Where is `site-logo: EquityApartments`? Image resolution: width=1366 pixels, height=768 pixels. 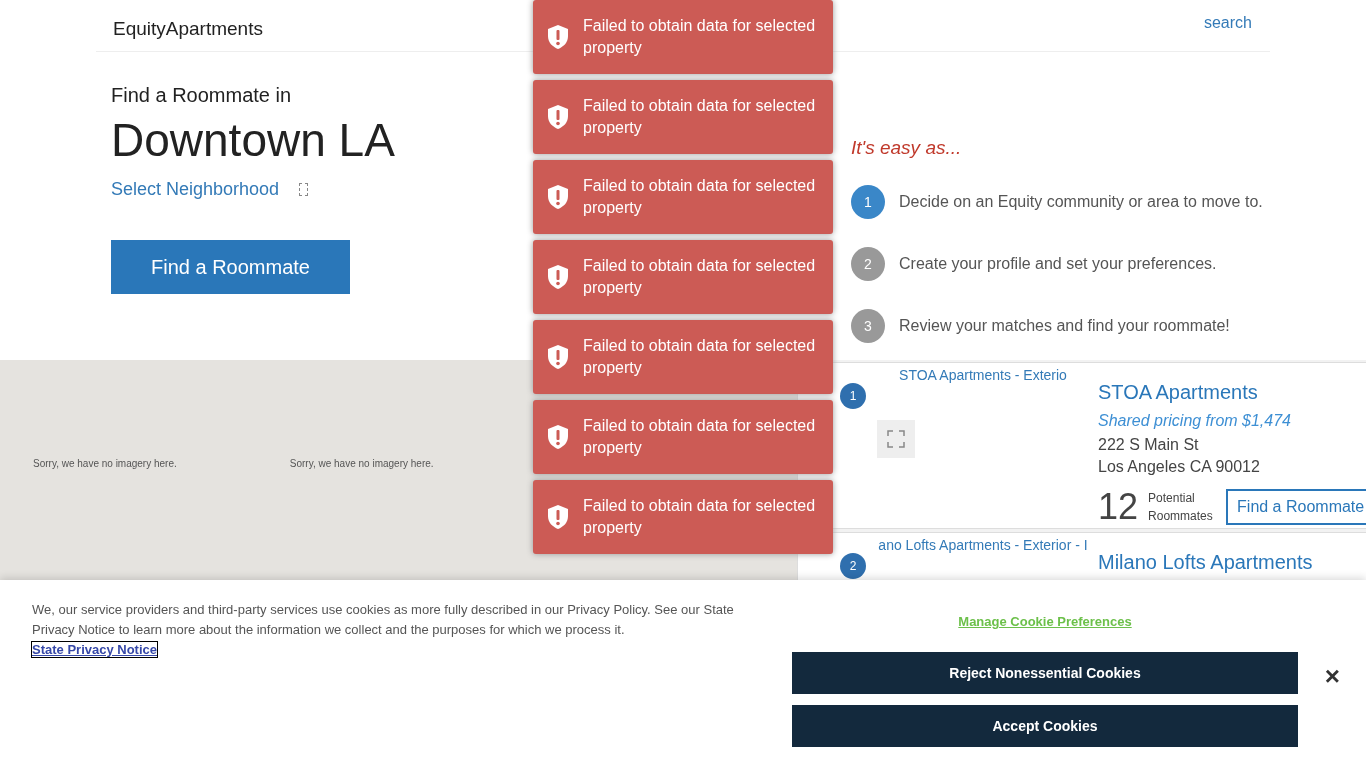
site-logo: EquityApartments is located at coordinates (188, 29).